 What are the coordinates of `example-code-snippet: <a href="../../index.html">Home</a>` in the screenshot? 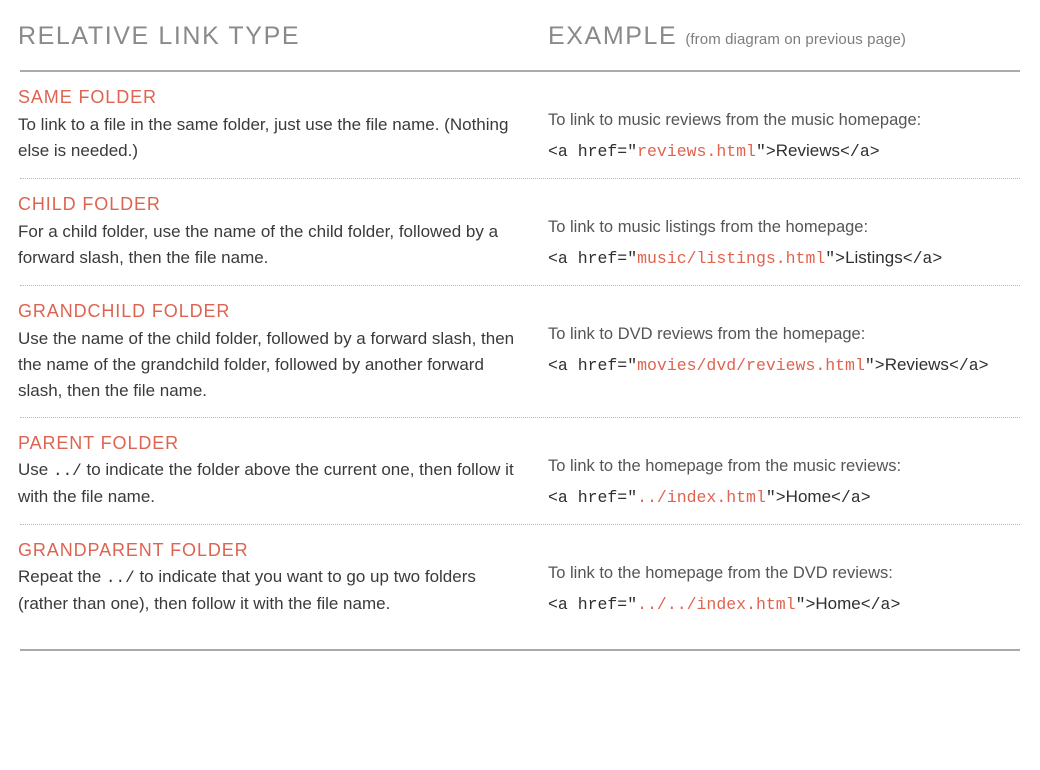 It's located at (785, 604).